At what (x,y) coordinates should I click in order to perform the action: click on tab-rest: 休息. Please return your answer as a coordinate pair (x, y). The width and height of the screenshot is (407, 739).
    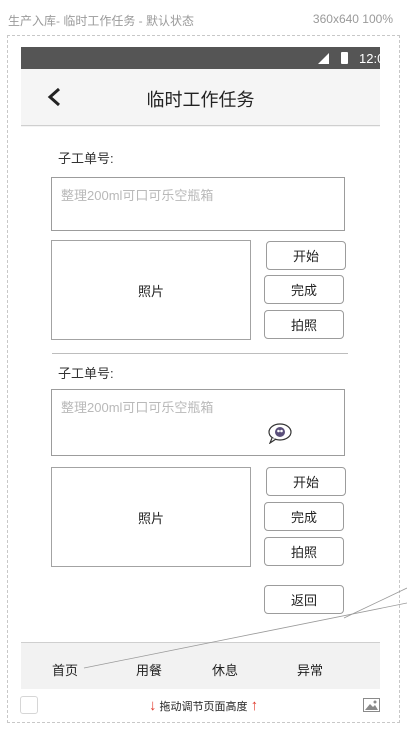
    Looking at the image, I should click on (225, 669).